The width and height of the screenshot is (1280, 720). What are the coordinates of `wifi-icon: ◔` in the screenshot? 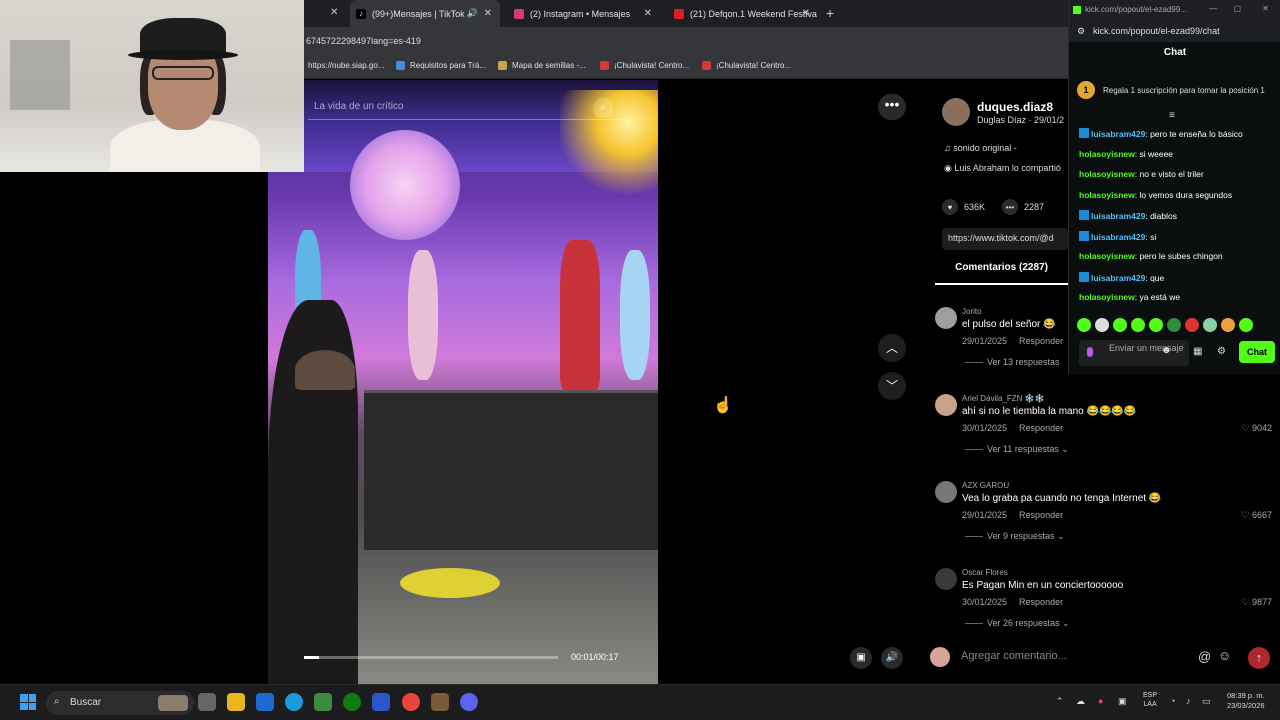 It's located at (1172, 701).